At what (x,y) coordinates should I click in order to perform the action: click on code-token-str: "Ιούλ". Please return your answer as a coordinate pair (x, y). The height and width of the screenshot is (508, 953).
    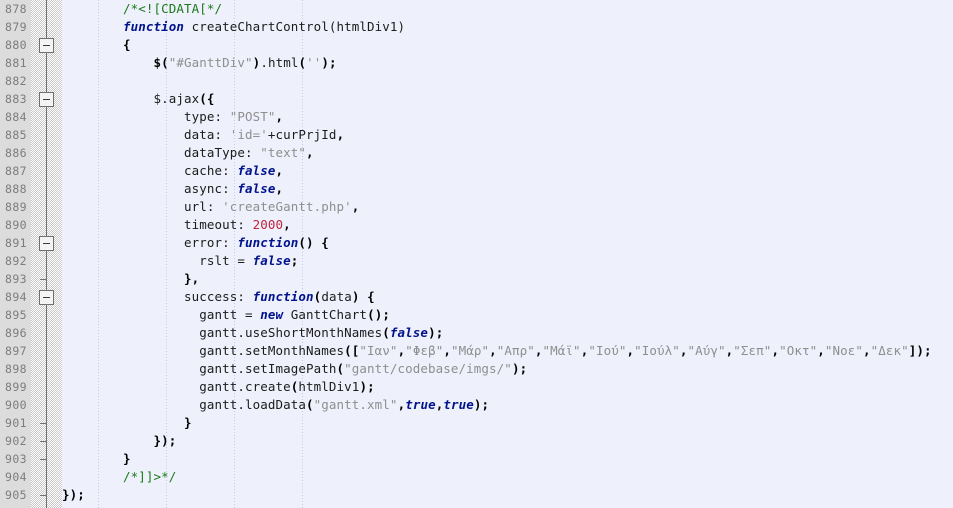
    Looking at the image, I should click on (657, 350).